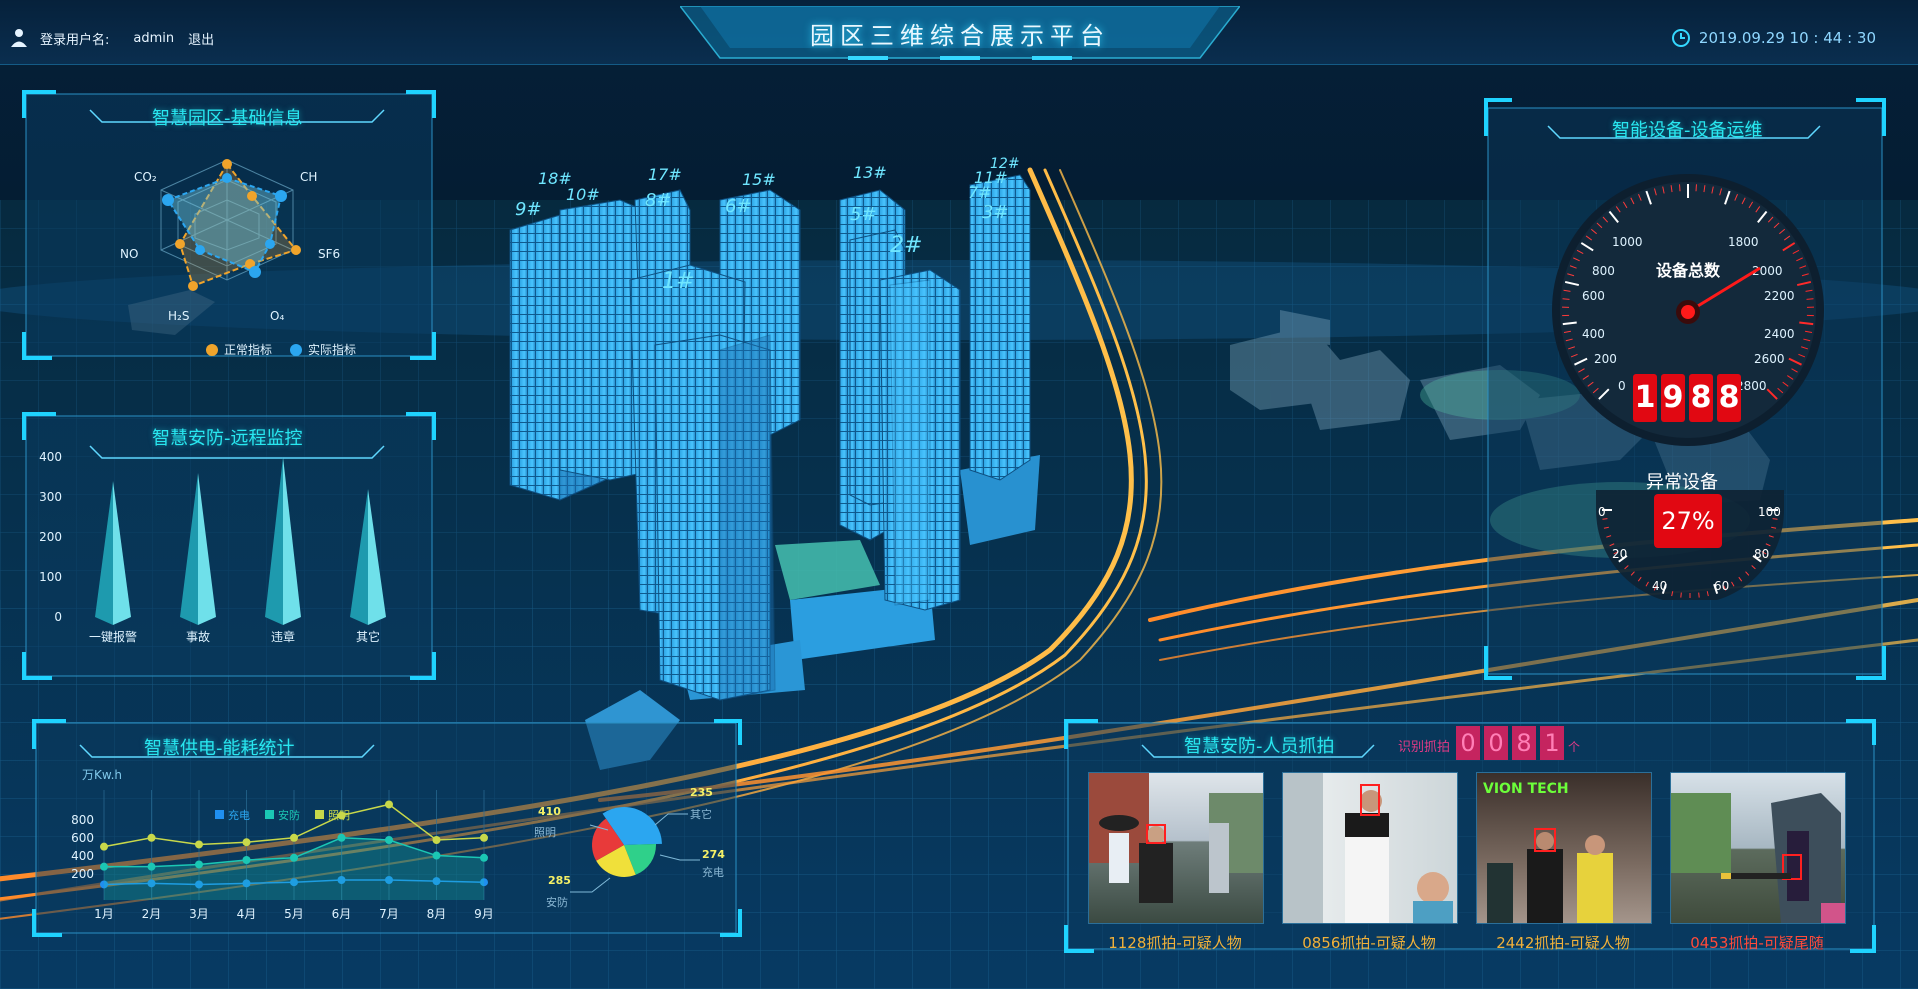 This screenshot has height=989, width=1918. What do you see at coordinates (713, 854) in the screenshot?
I see `pie-value-label: 274` at bounding box center [713, 854].